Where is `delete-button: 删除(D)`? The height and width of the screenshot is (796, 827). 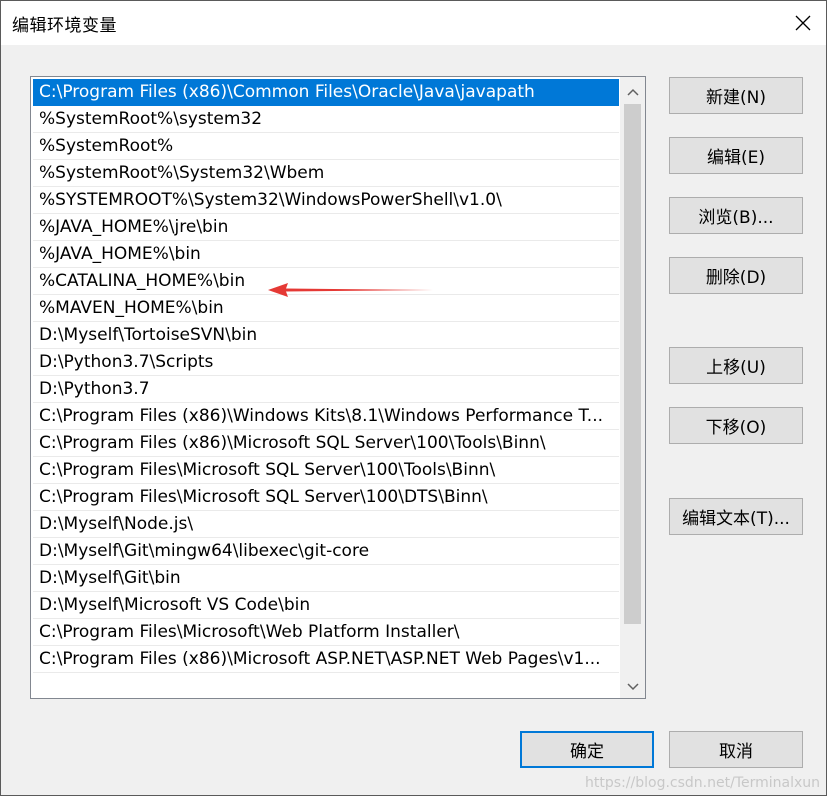 delete-button: 删除(D) is located at coordinates (736, 275).